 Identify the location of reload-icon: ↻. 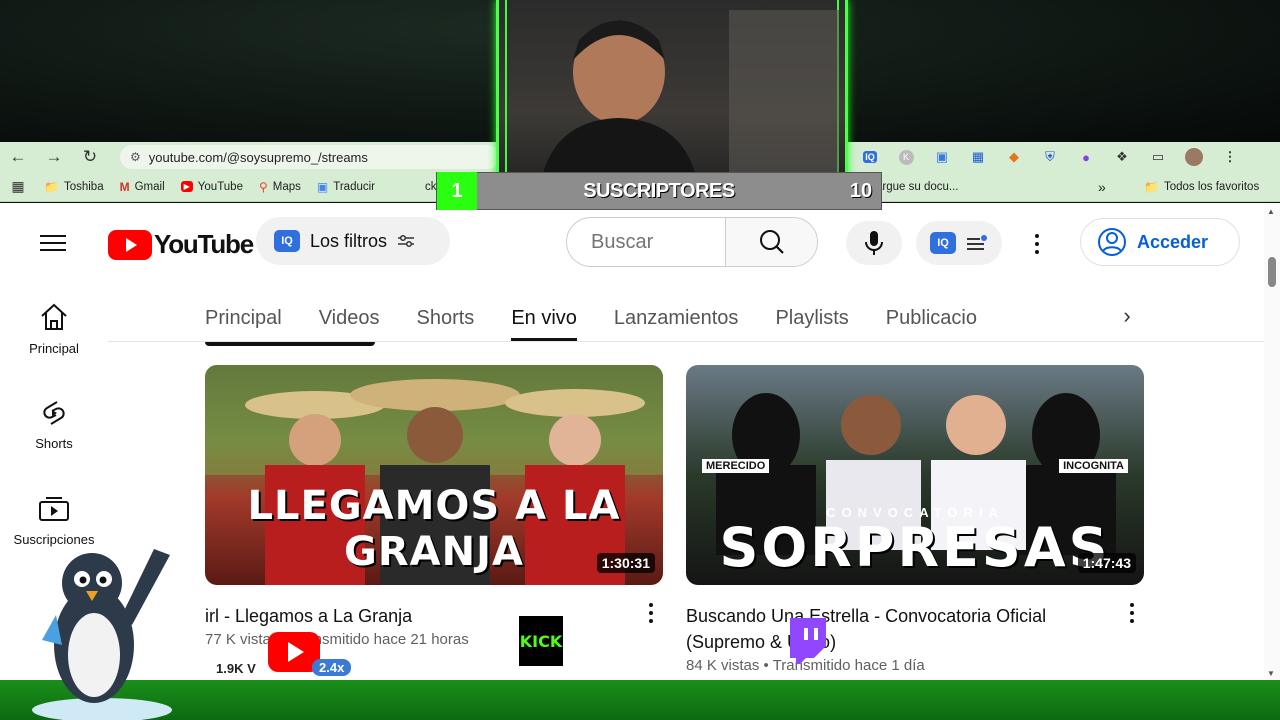
(90, 156).